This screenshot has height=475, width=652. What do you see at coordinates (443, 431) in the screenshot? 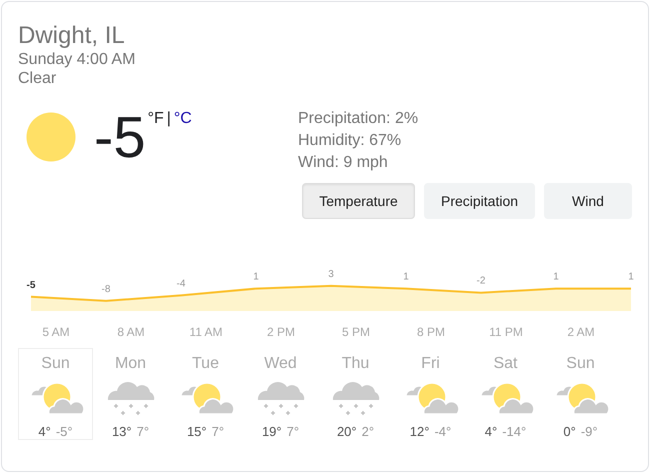
I see `low-temperature: -4°` at bounding box center [443, 431].